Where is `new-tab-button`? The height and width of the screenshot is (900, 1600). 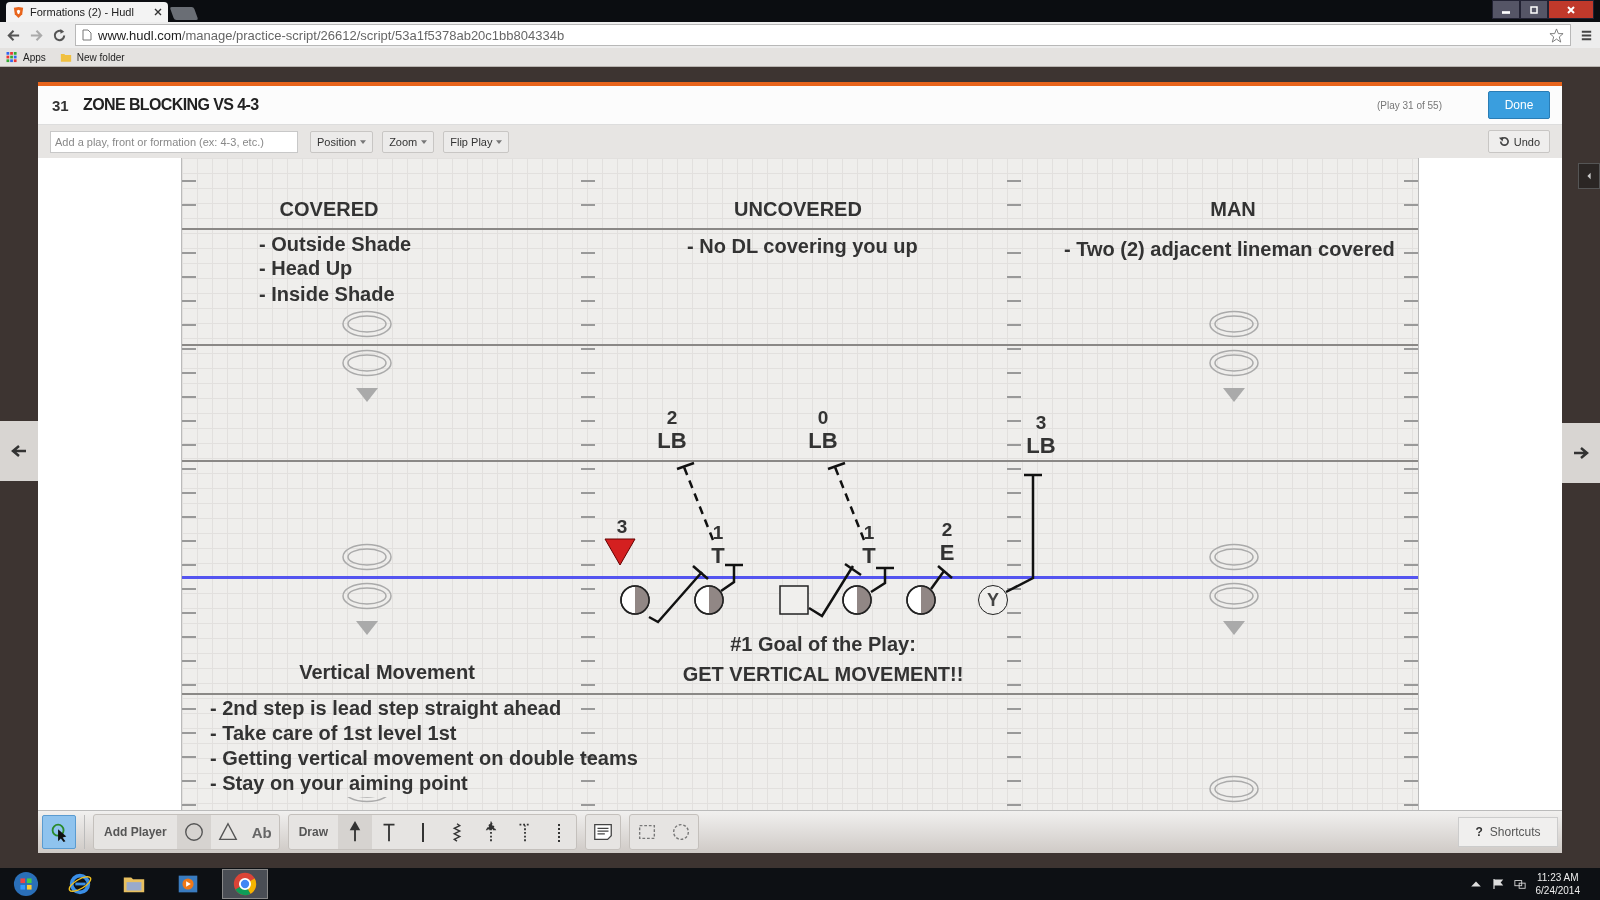 new-tab-button is located at coordinates (184, 13).